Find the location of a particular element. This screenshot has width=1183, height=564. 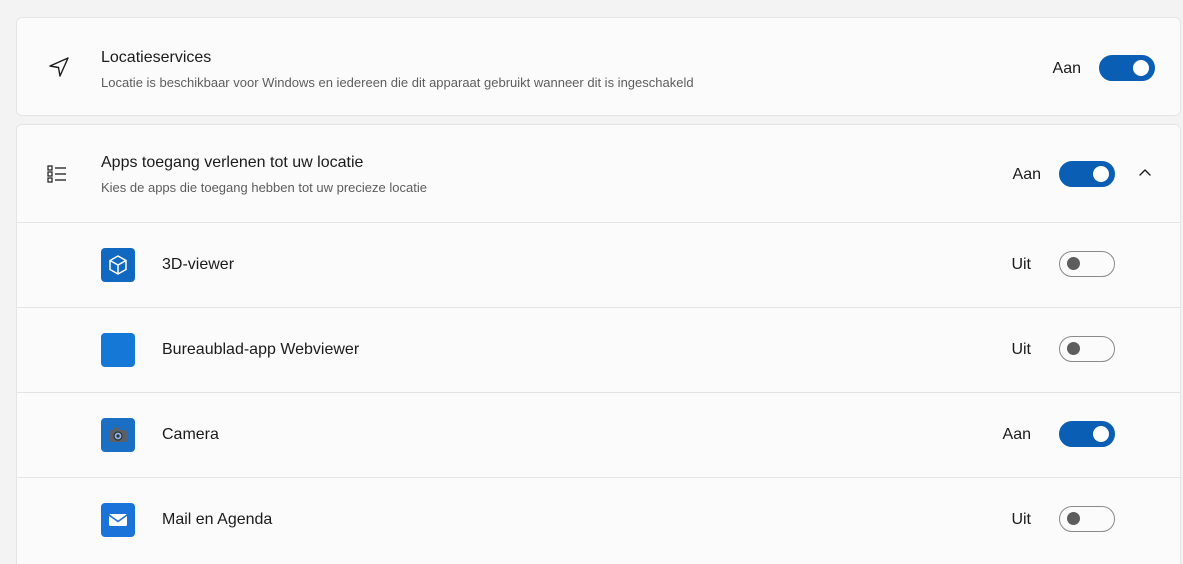

navigation-arrow-icon is located at coordinates (59, 67).